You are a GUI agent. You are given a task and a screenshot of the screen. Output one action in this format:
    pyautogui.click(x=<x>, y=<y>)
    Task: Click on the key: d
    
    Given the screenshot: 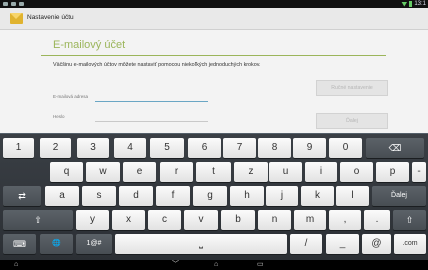 What is the action you would take?
    pyautogui.click(x=136, y=196)
    